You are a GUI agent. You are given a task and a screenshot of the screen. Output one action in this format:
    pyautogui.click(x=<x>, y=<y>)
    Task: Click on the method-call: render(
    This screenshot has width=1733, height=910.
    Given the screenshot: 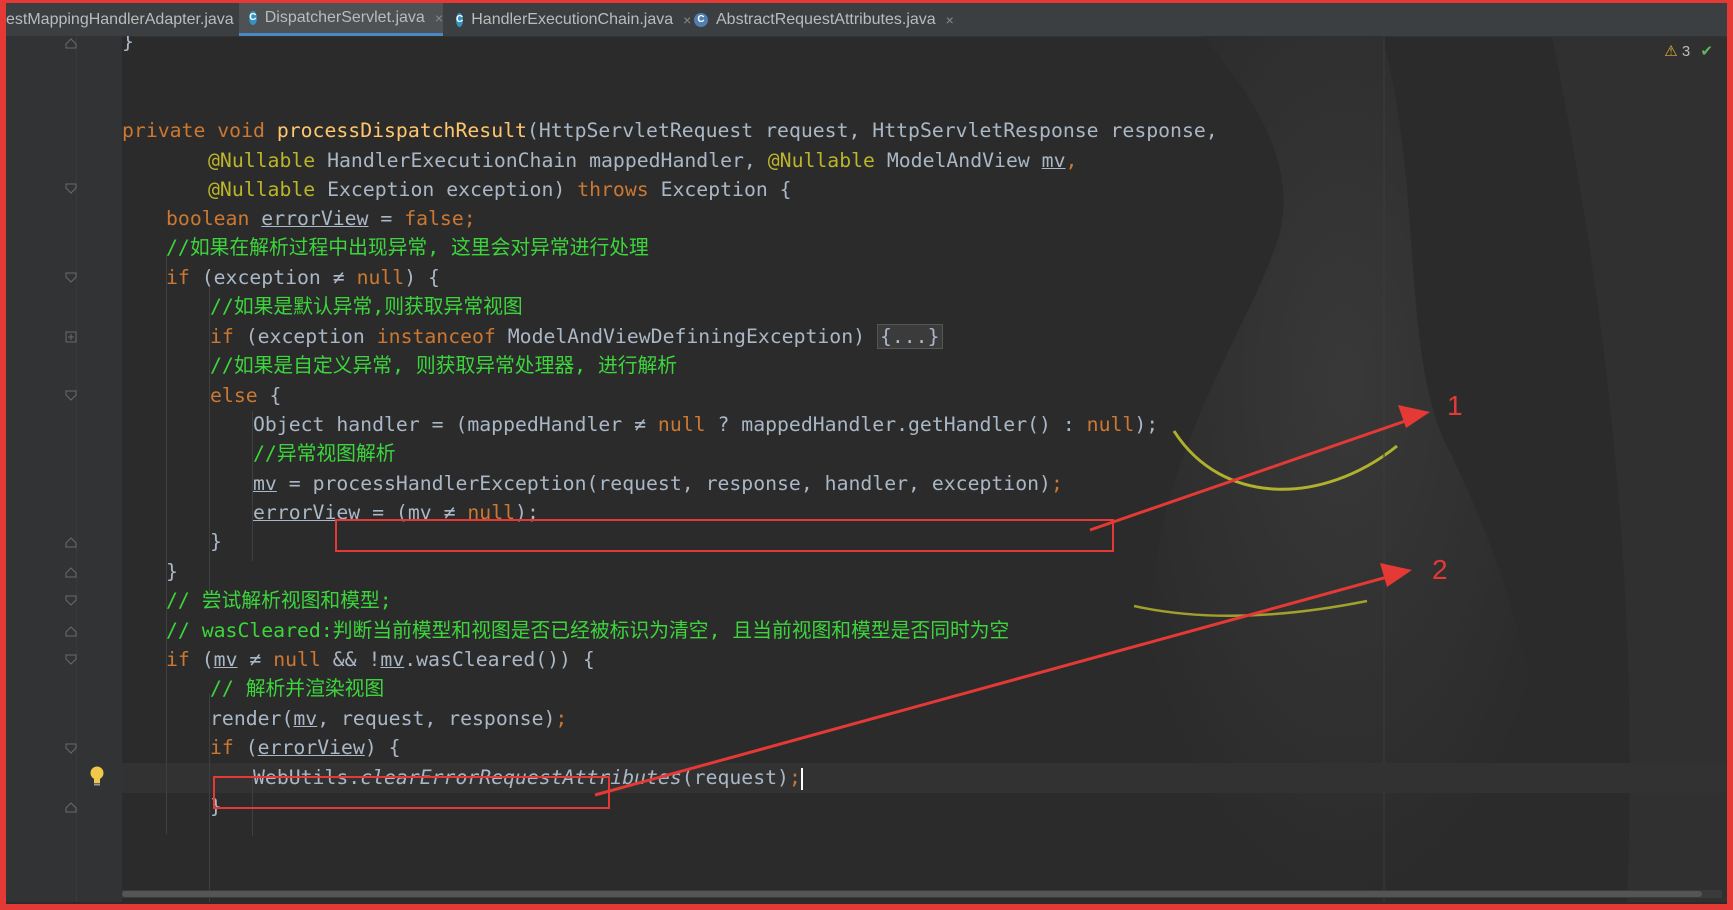 What is the action you would take?
    pyautogui.click(x=252, y=718)
    